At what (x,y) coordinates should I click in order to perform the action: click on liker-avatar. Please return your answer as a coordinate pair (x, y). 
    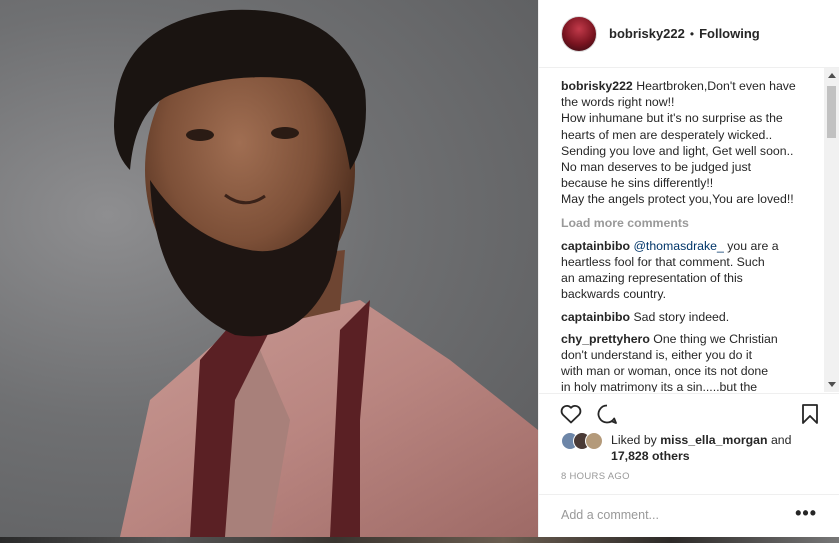
    Looking at the image, I should click on (594, 441).